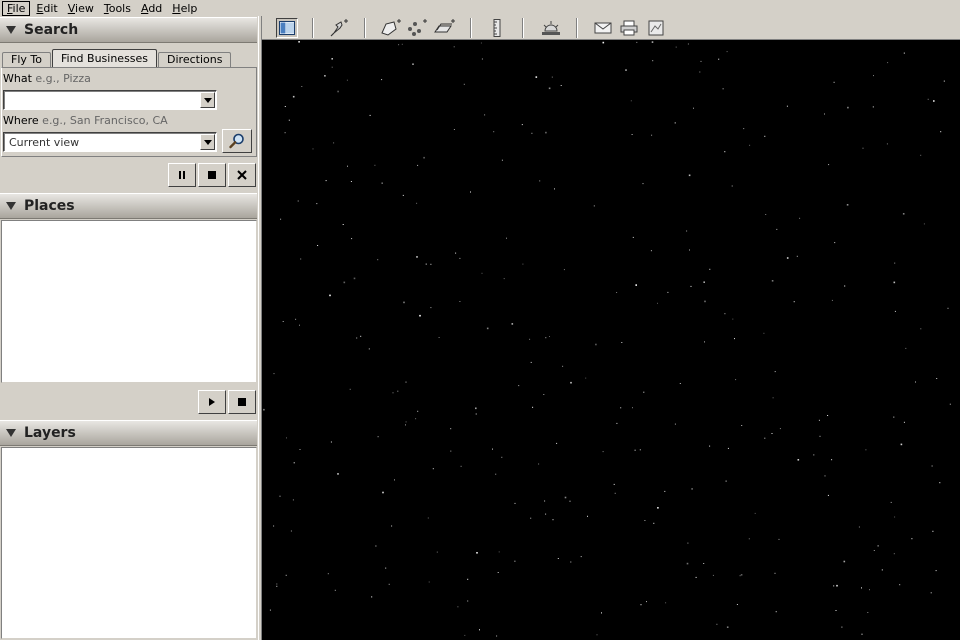 The image size is (960, 640). Describe the element at coordinates (237, 141) in the screenshot. I see `search-button` at that location.